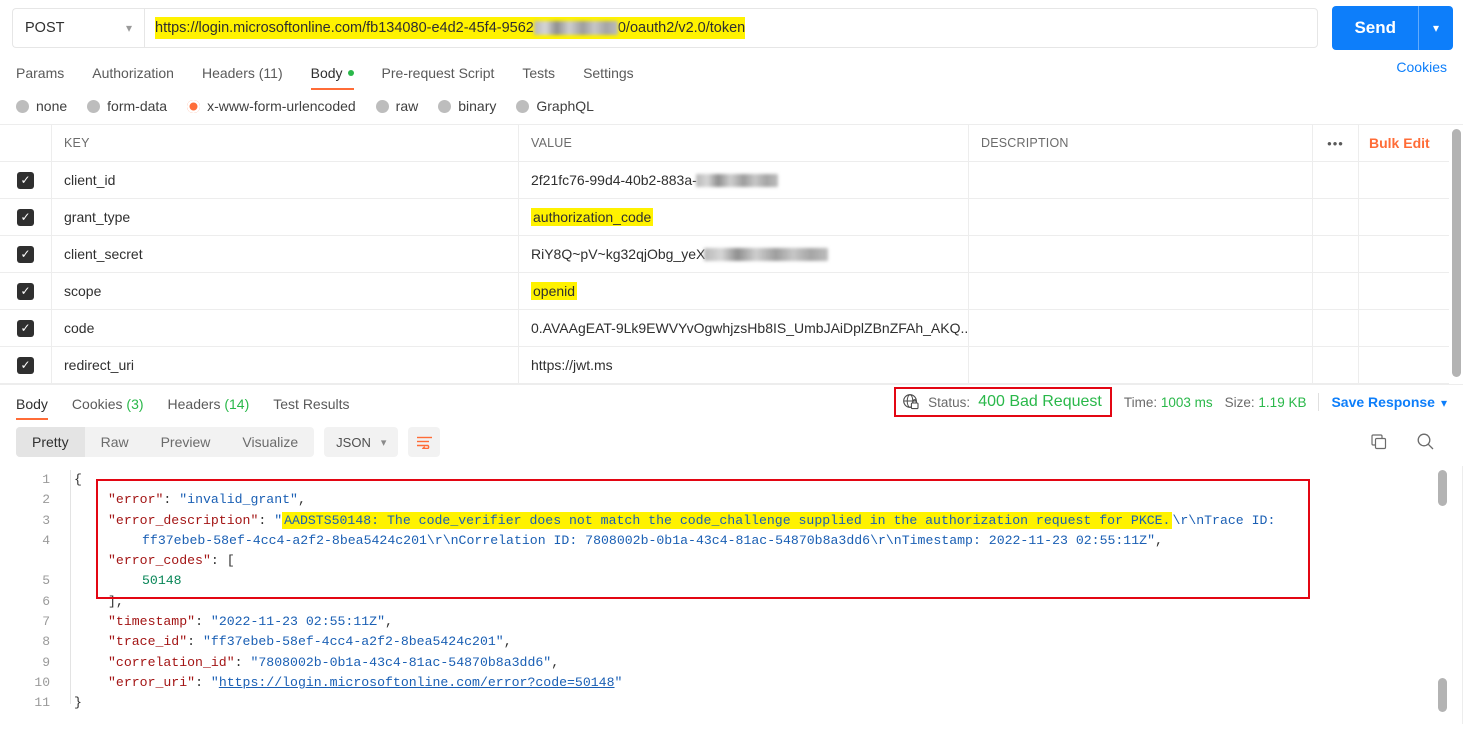  Describe the element at coordinates (311, 408) in the screenshot. I see `response-tab-test-results: Test Results` at that location.